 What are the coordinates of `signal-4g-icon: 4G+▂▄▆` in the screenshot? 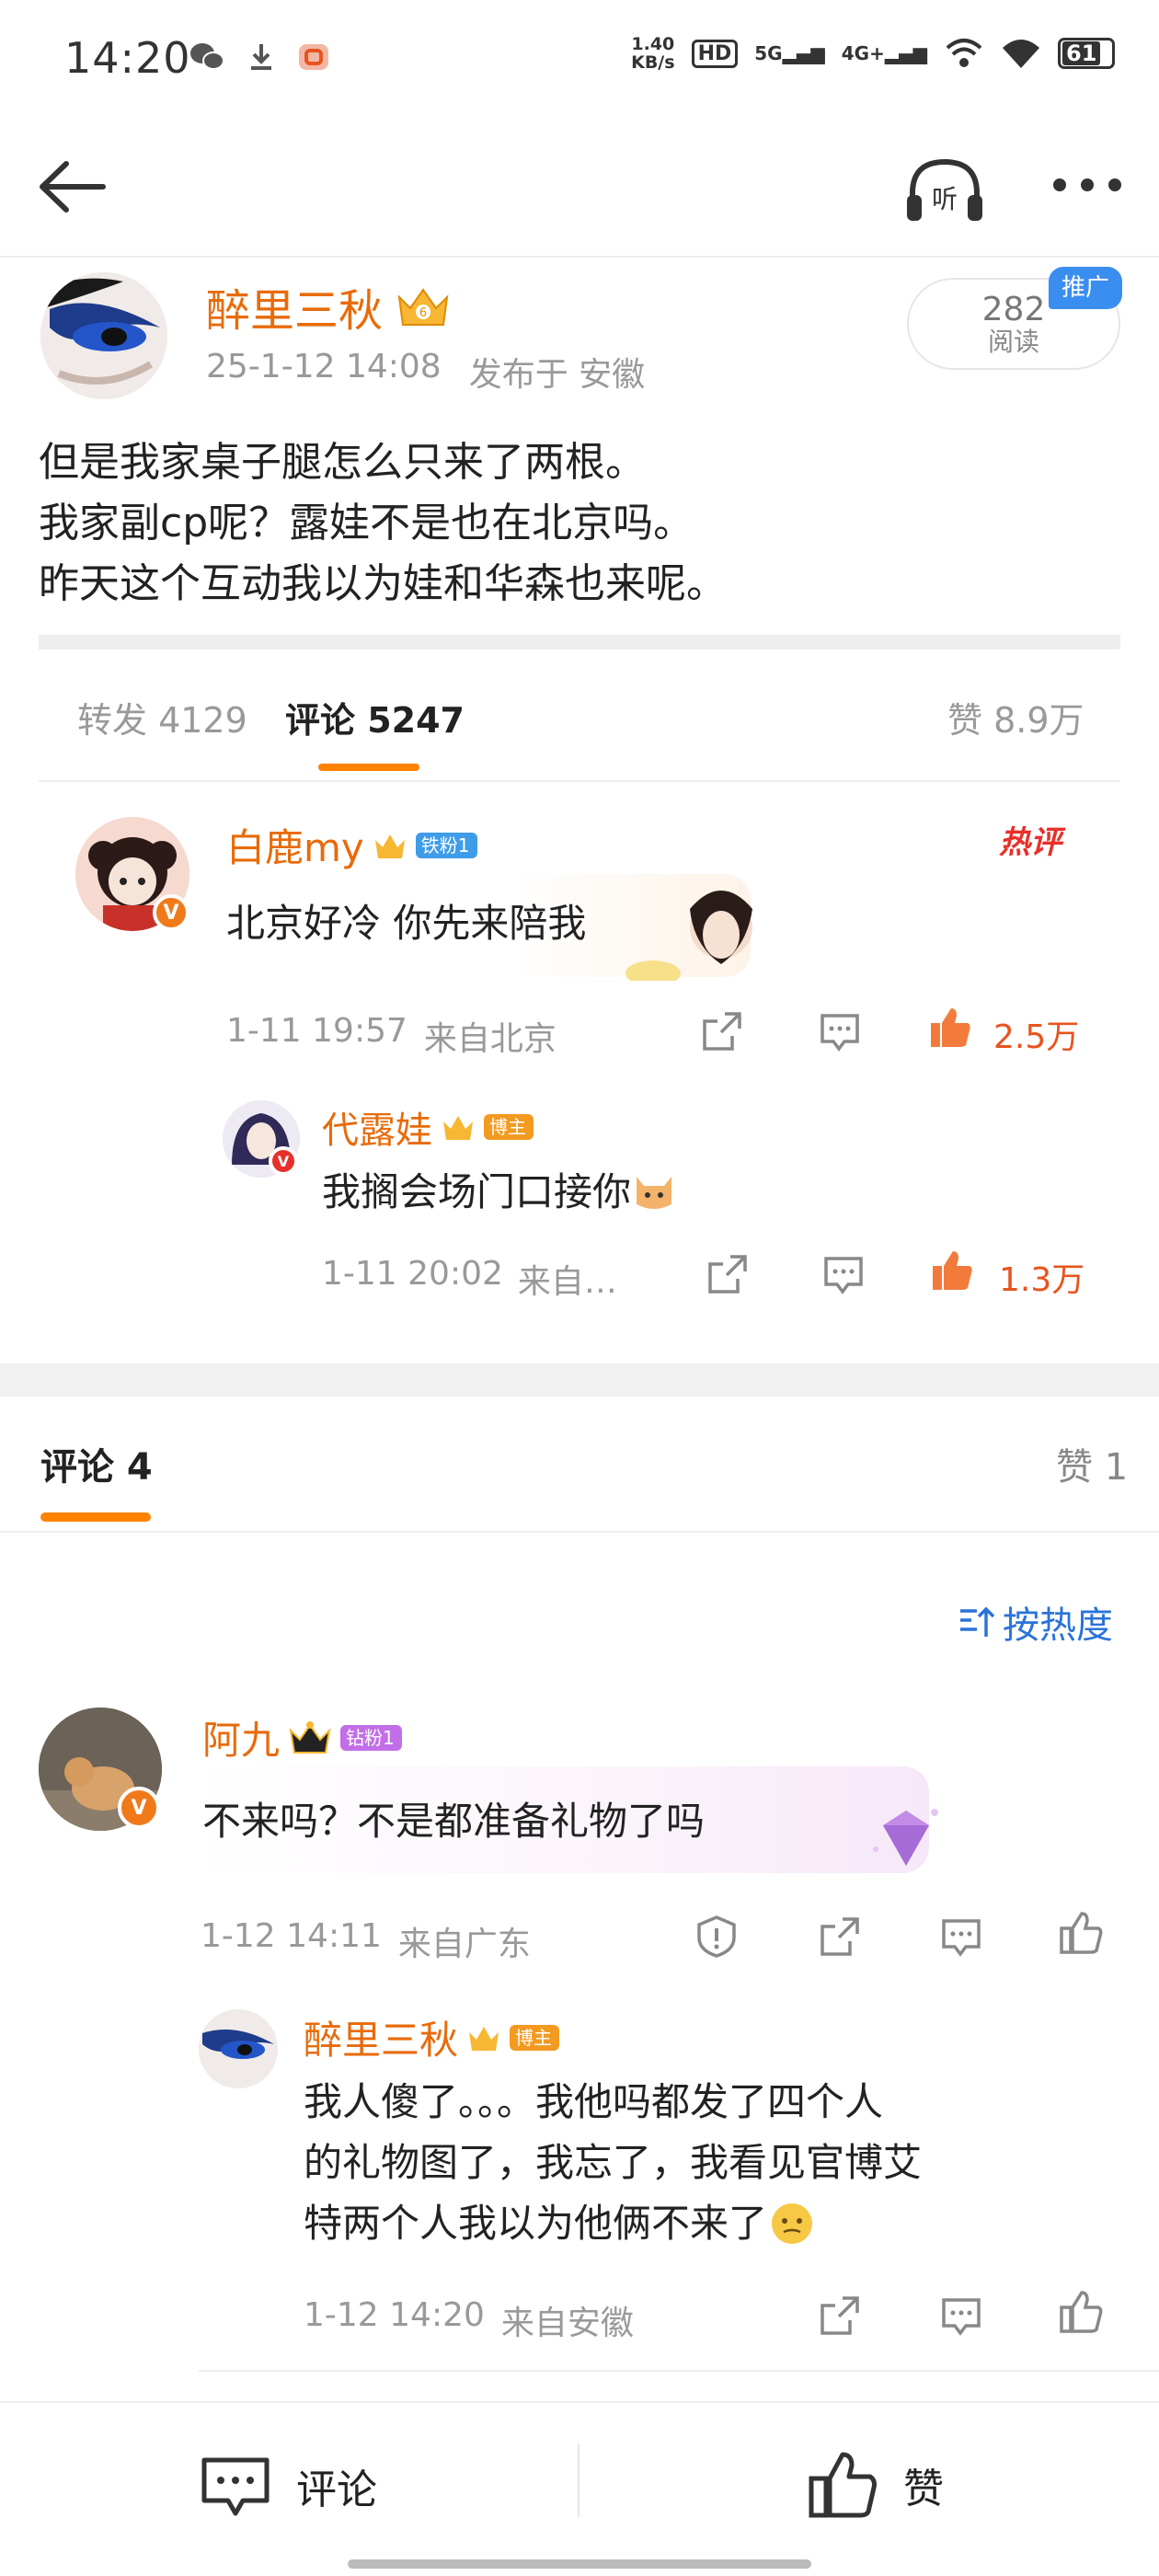 It's located at (884, 53).